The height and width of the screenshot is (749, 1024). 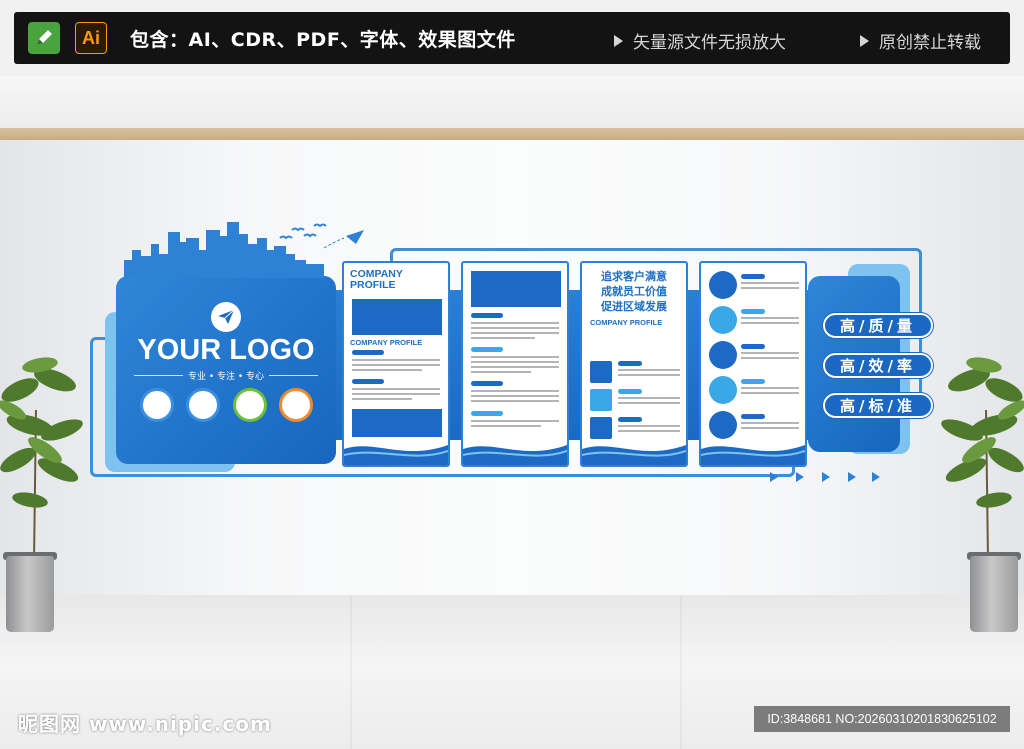 What do you see at coordinates (323, 40) in the screenshot?
I see `formats-text: 包含：AI、CDR、PDF、字体、效果图文件` at bounding box center [323, 40].